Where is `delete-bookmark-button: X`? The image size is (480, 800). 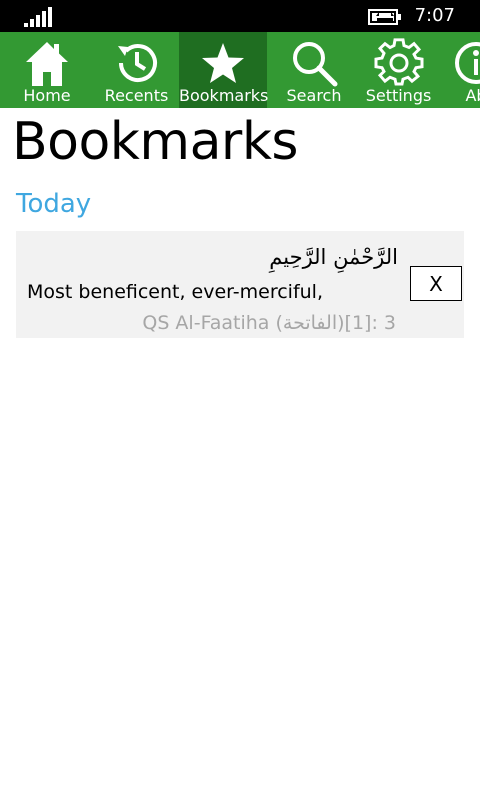
delete-bookmark-button: X is located at coordinates (436, 283).